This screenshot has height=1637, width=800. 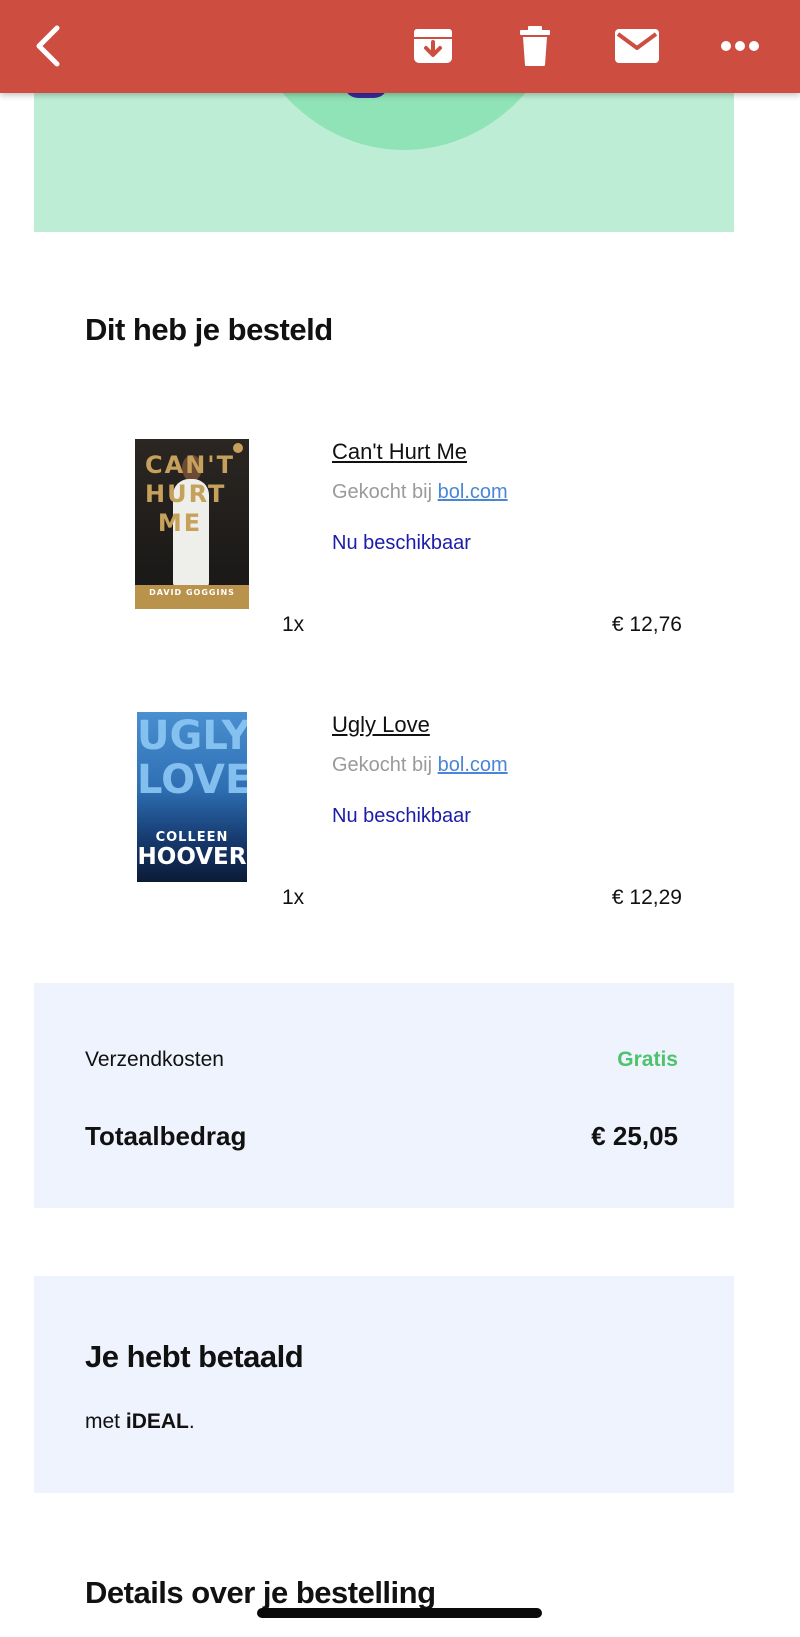 What do you see at coordinates (209, 329) in the screenshot?
I see `order-heading: Dit heb je besteld` at bounding box center [209, 329].